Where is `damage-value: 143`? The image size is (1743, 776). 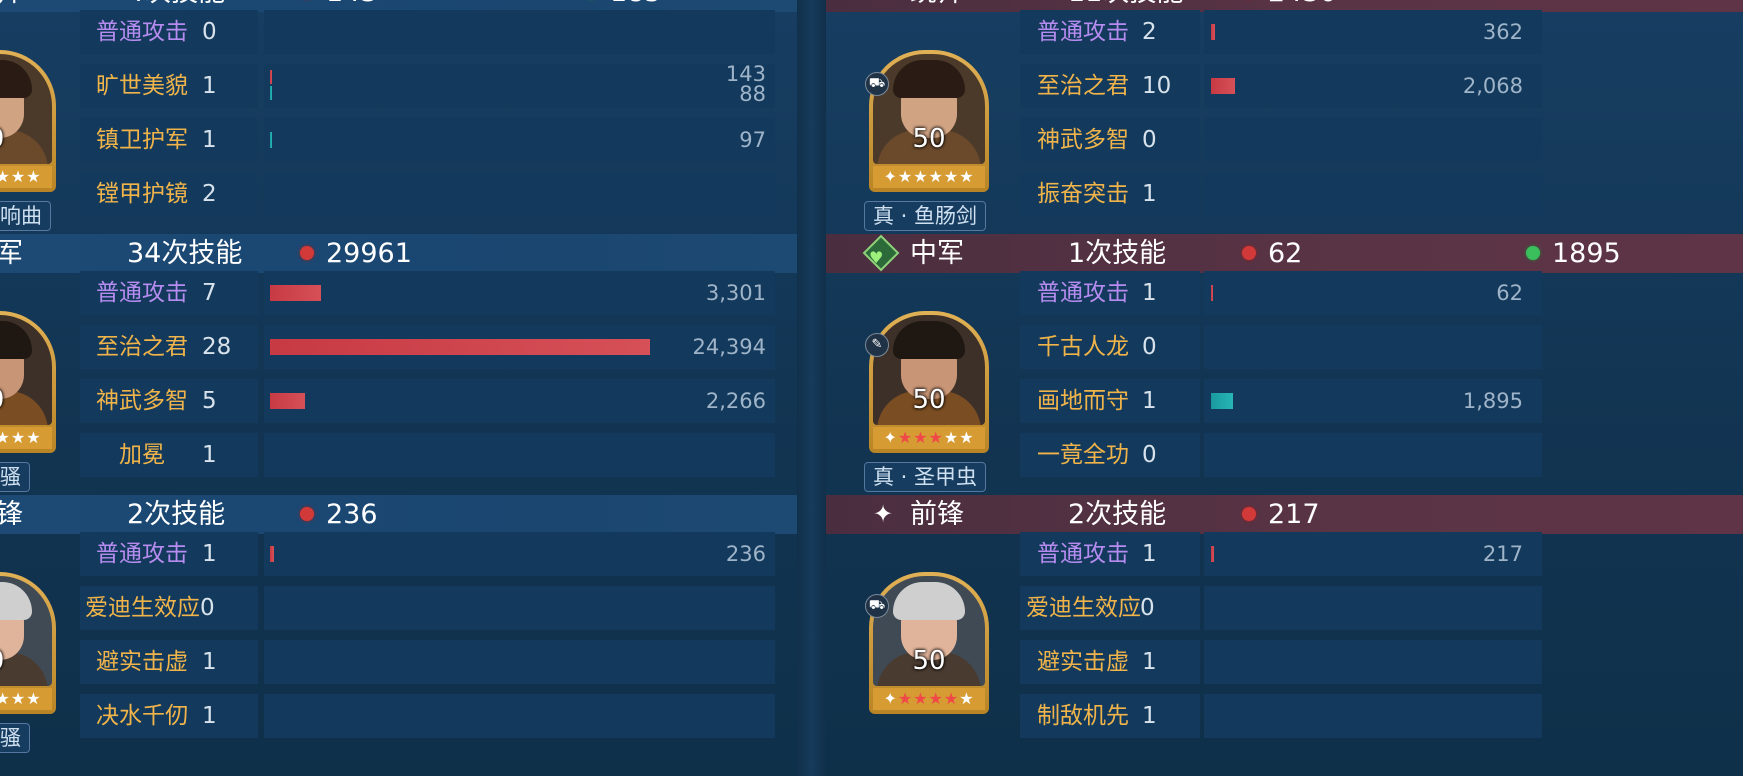
damage-value: 143 is located at coordinates (745, 74).